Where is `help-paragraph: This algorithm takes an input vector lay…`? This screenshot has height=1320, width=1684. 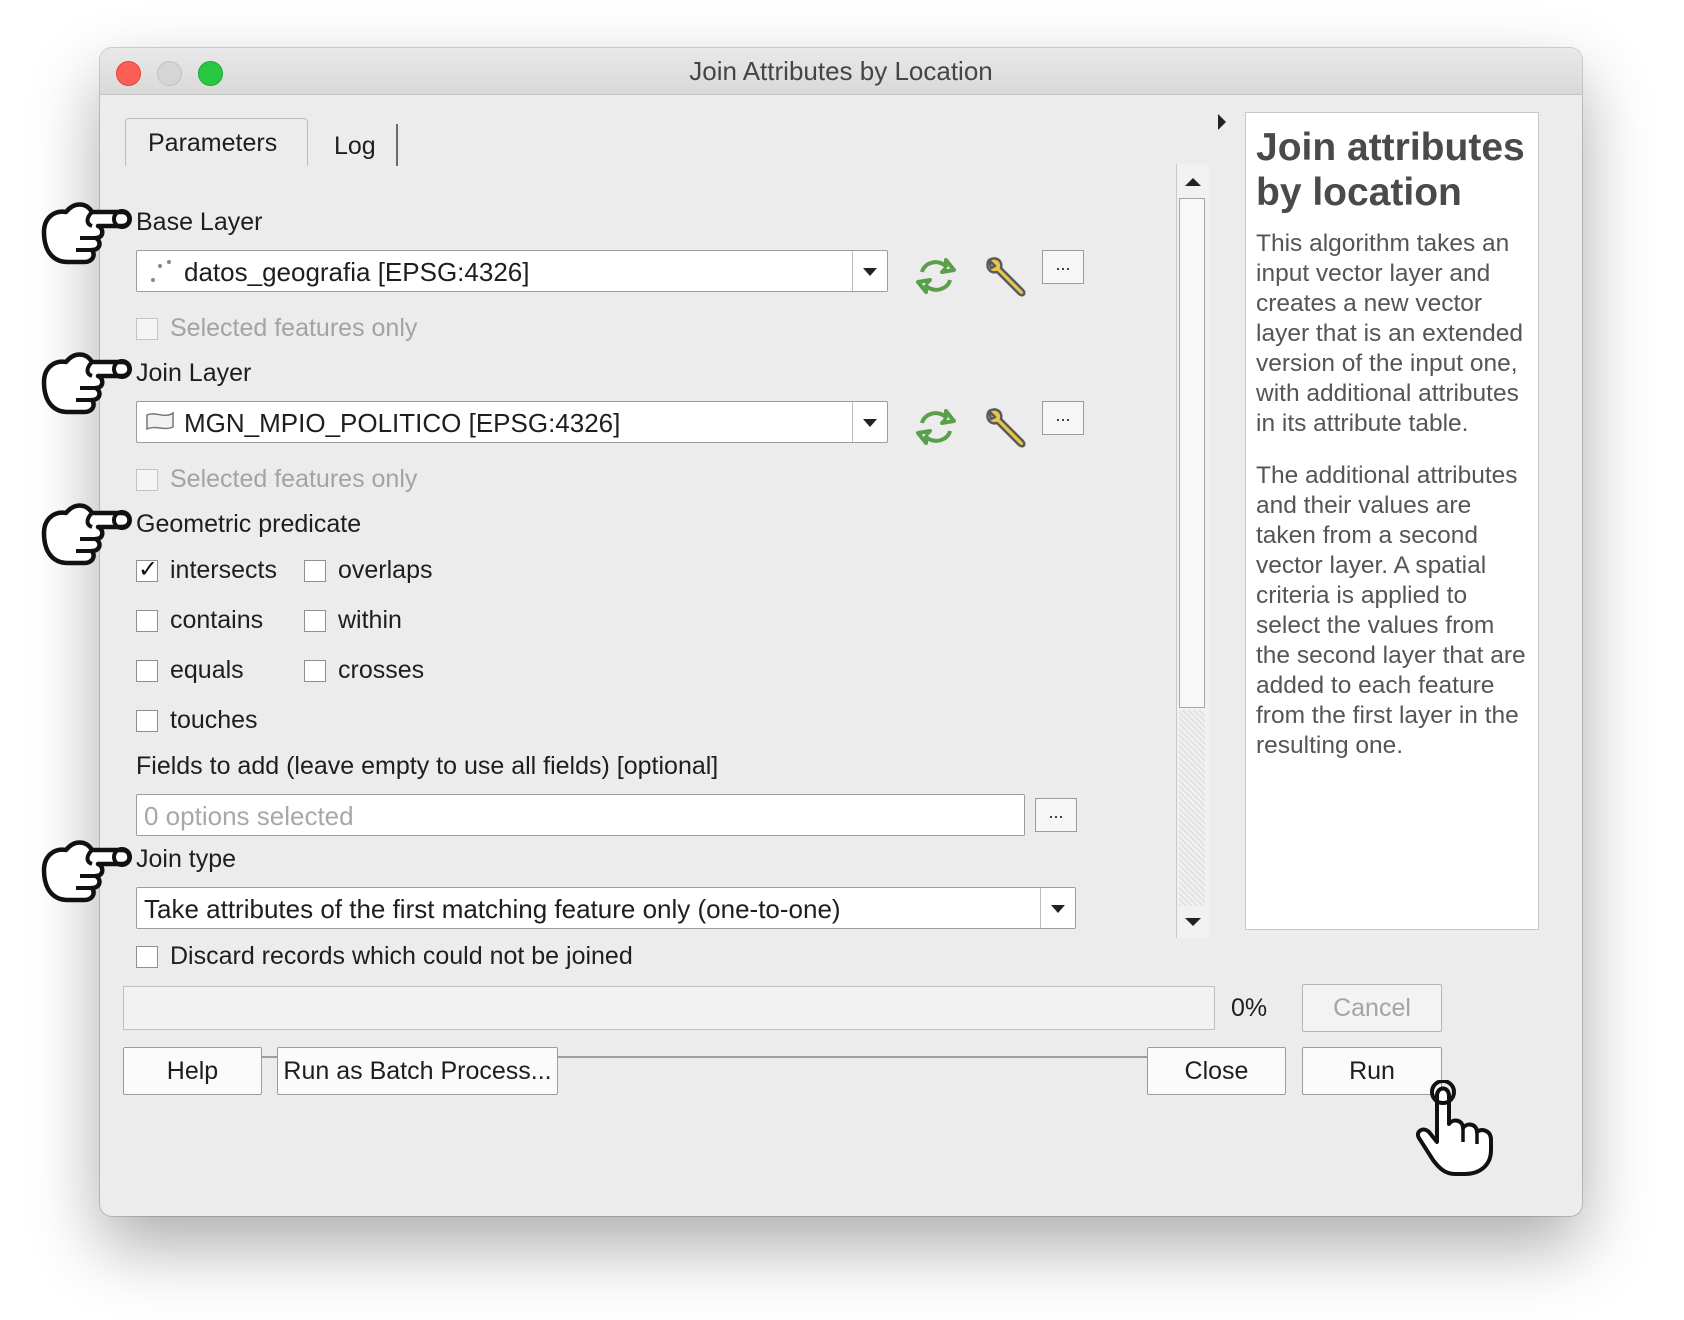 help-paragraph: This algorithm takes an input vector lay… is located at coordinates (1389, 333).